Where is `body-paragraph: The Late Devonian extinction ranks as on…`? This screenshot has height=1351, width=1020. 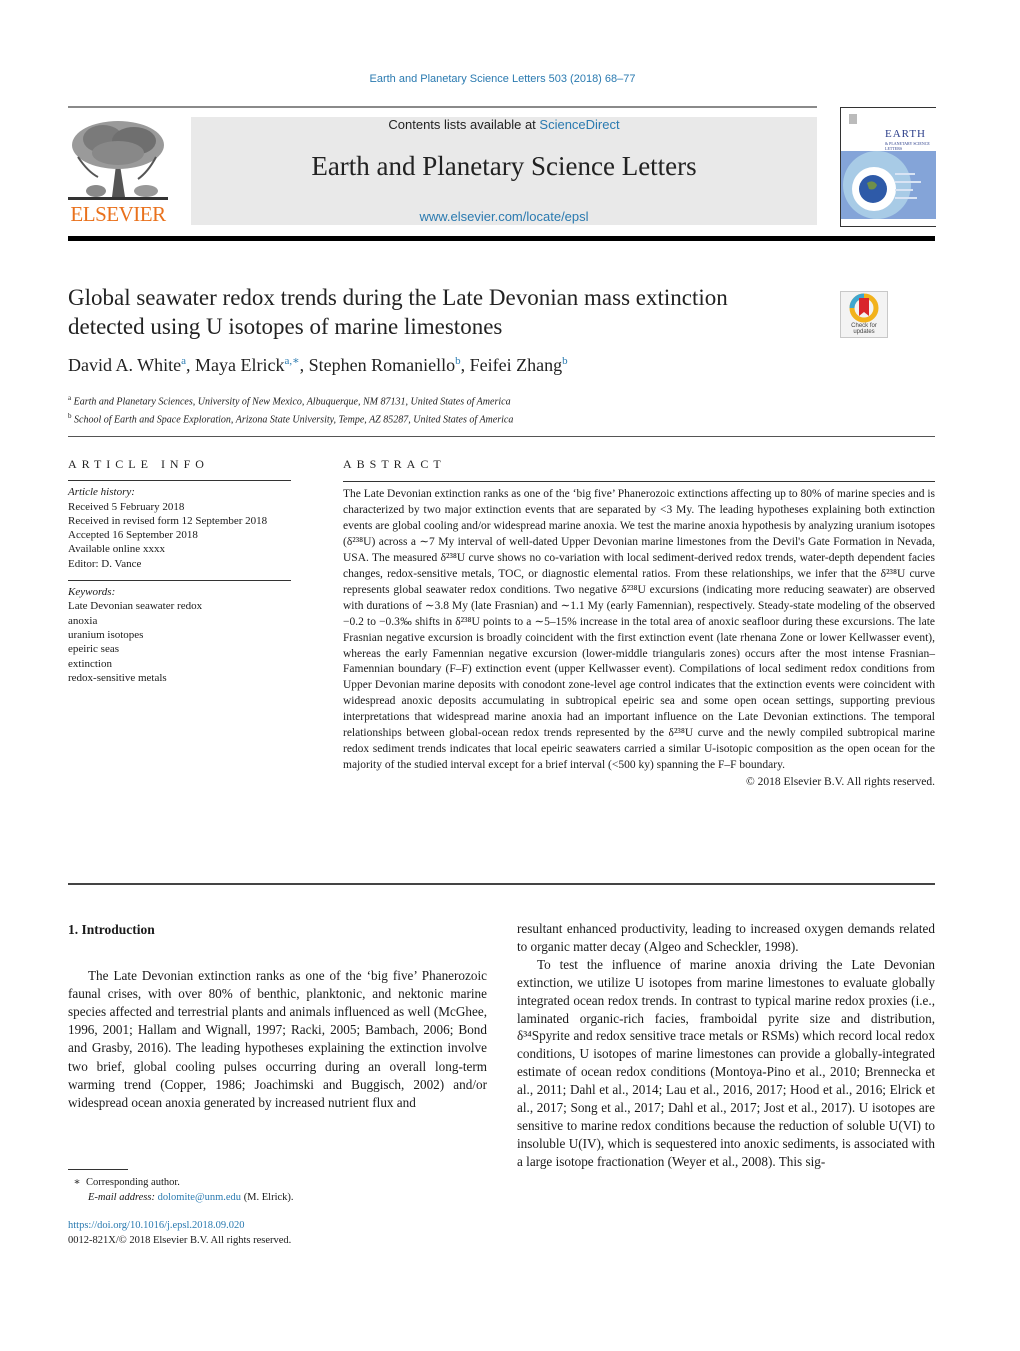
body-paragraph: The Late Devonian extinction ranks as on… is located at coordinates (277, 1039).